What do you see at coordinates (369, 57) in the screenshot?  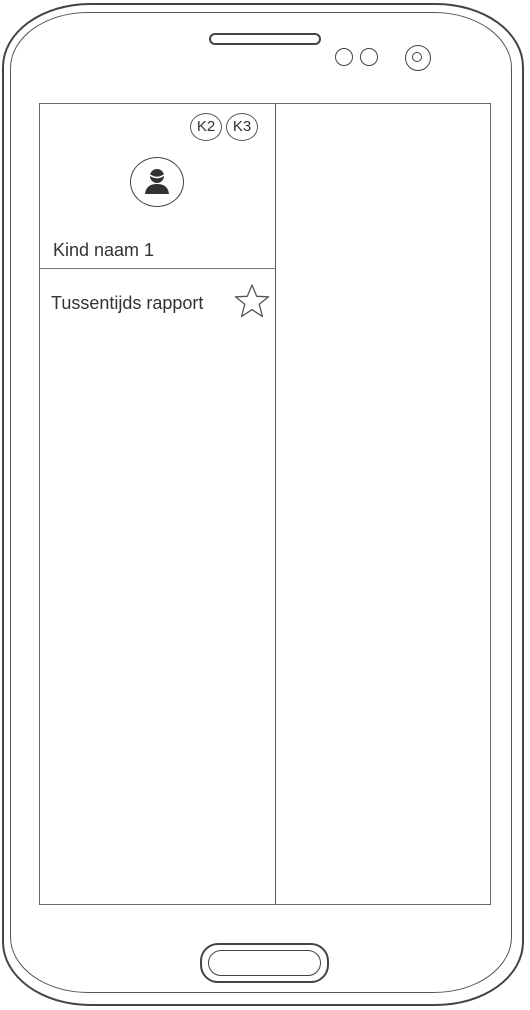 I see `light-sensor` at bounding box center [369, 57].